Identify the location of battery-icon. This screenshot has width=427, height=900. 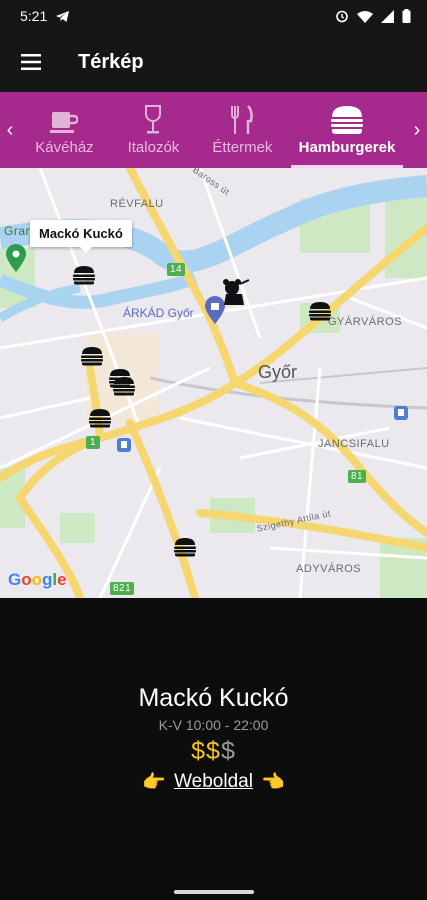
(406, 16).